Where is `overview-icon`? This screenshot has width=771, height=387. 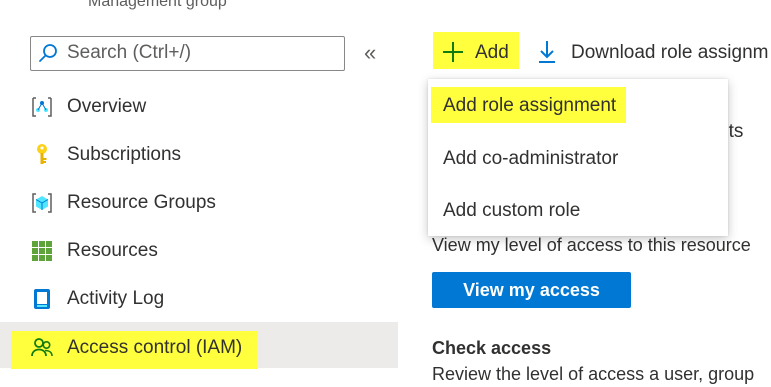
overview-icon is located at coordinates (42, 107).